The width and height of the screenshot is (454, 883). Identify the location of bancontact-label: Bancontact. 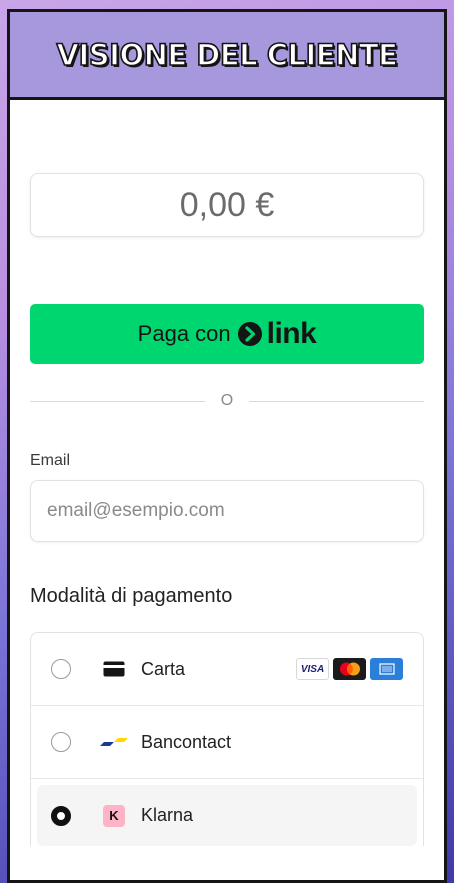
(186, 741).